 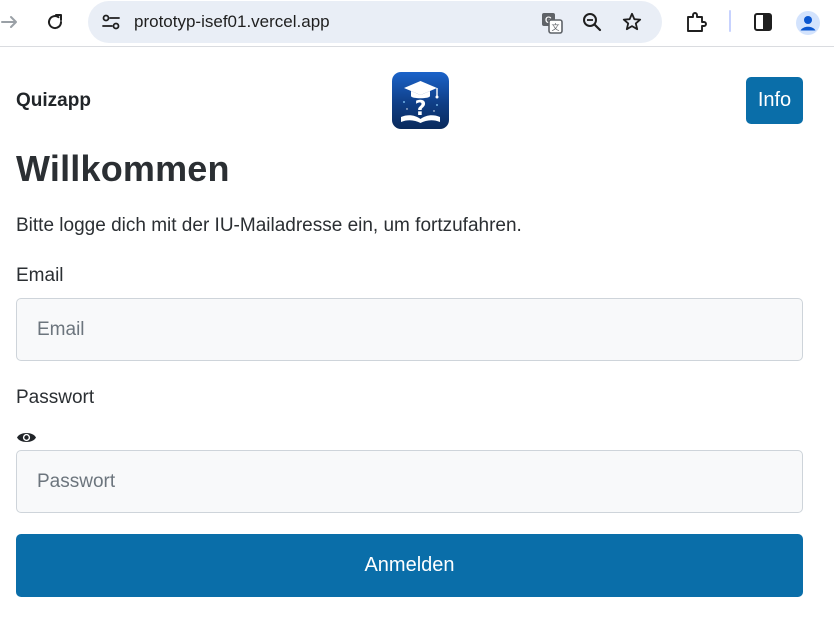 I want to click on eye-icon, so click(x=26, y=437).